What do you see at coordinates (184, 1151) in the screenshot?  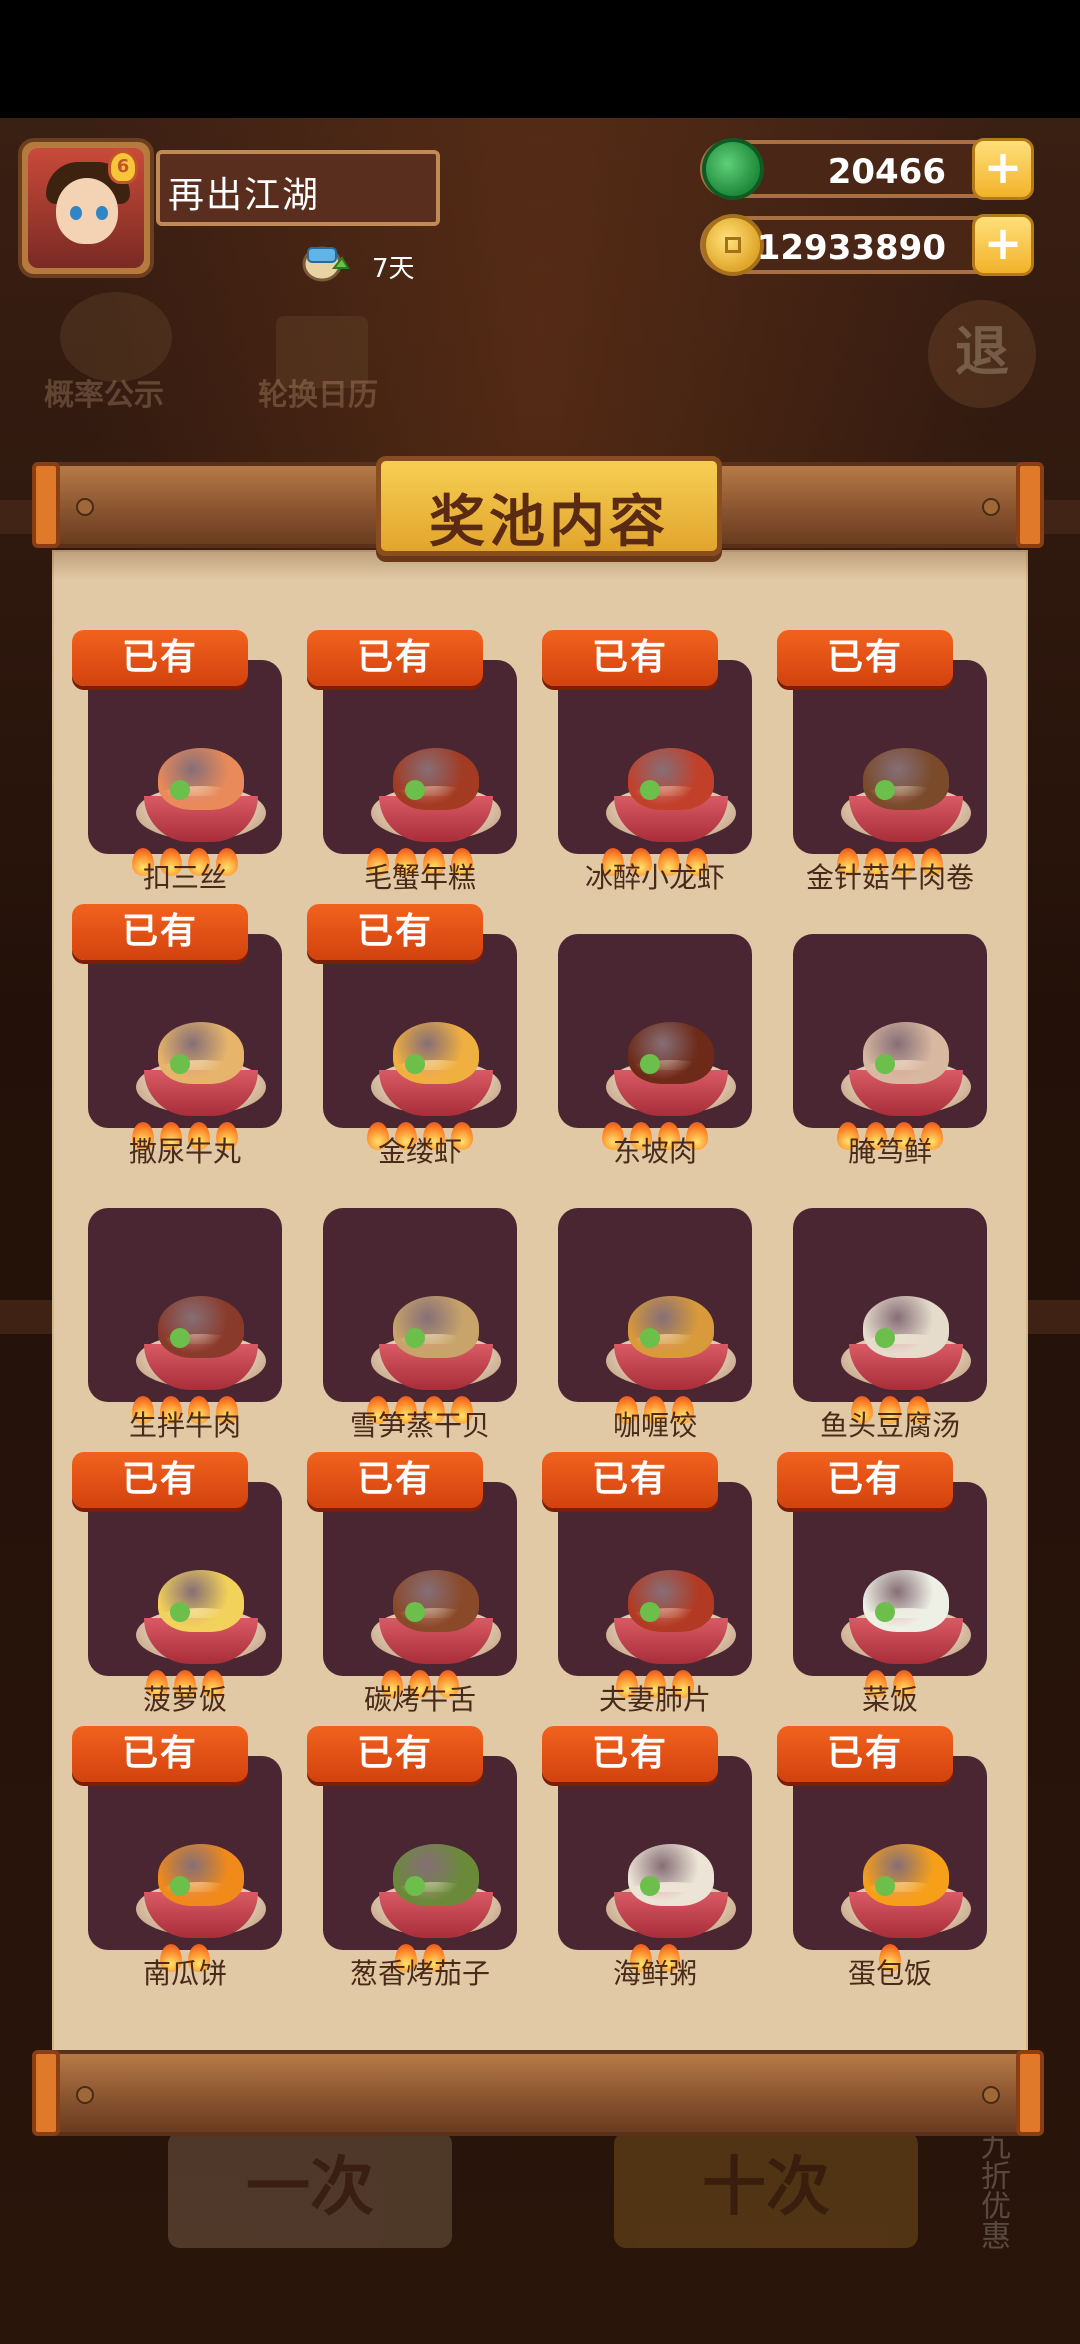 I see `dish-name: 撒尿牛丸` at bounding box center [184, 1151].